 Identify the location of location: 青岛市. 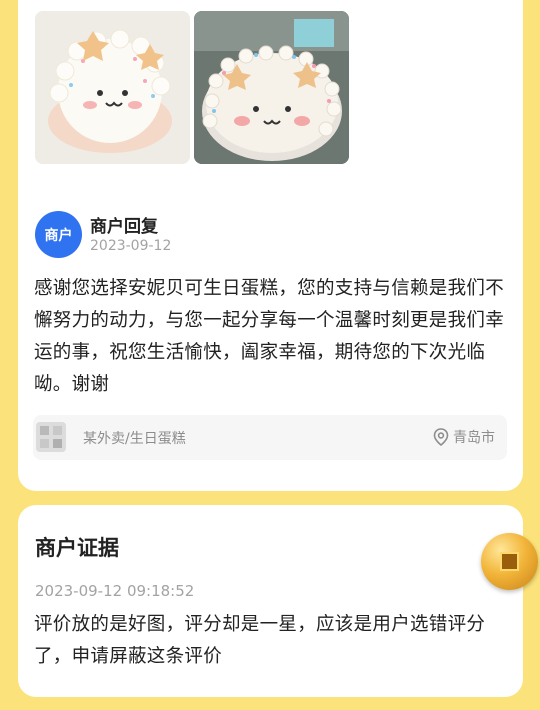
(464, 437).